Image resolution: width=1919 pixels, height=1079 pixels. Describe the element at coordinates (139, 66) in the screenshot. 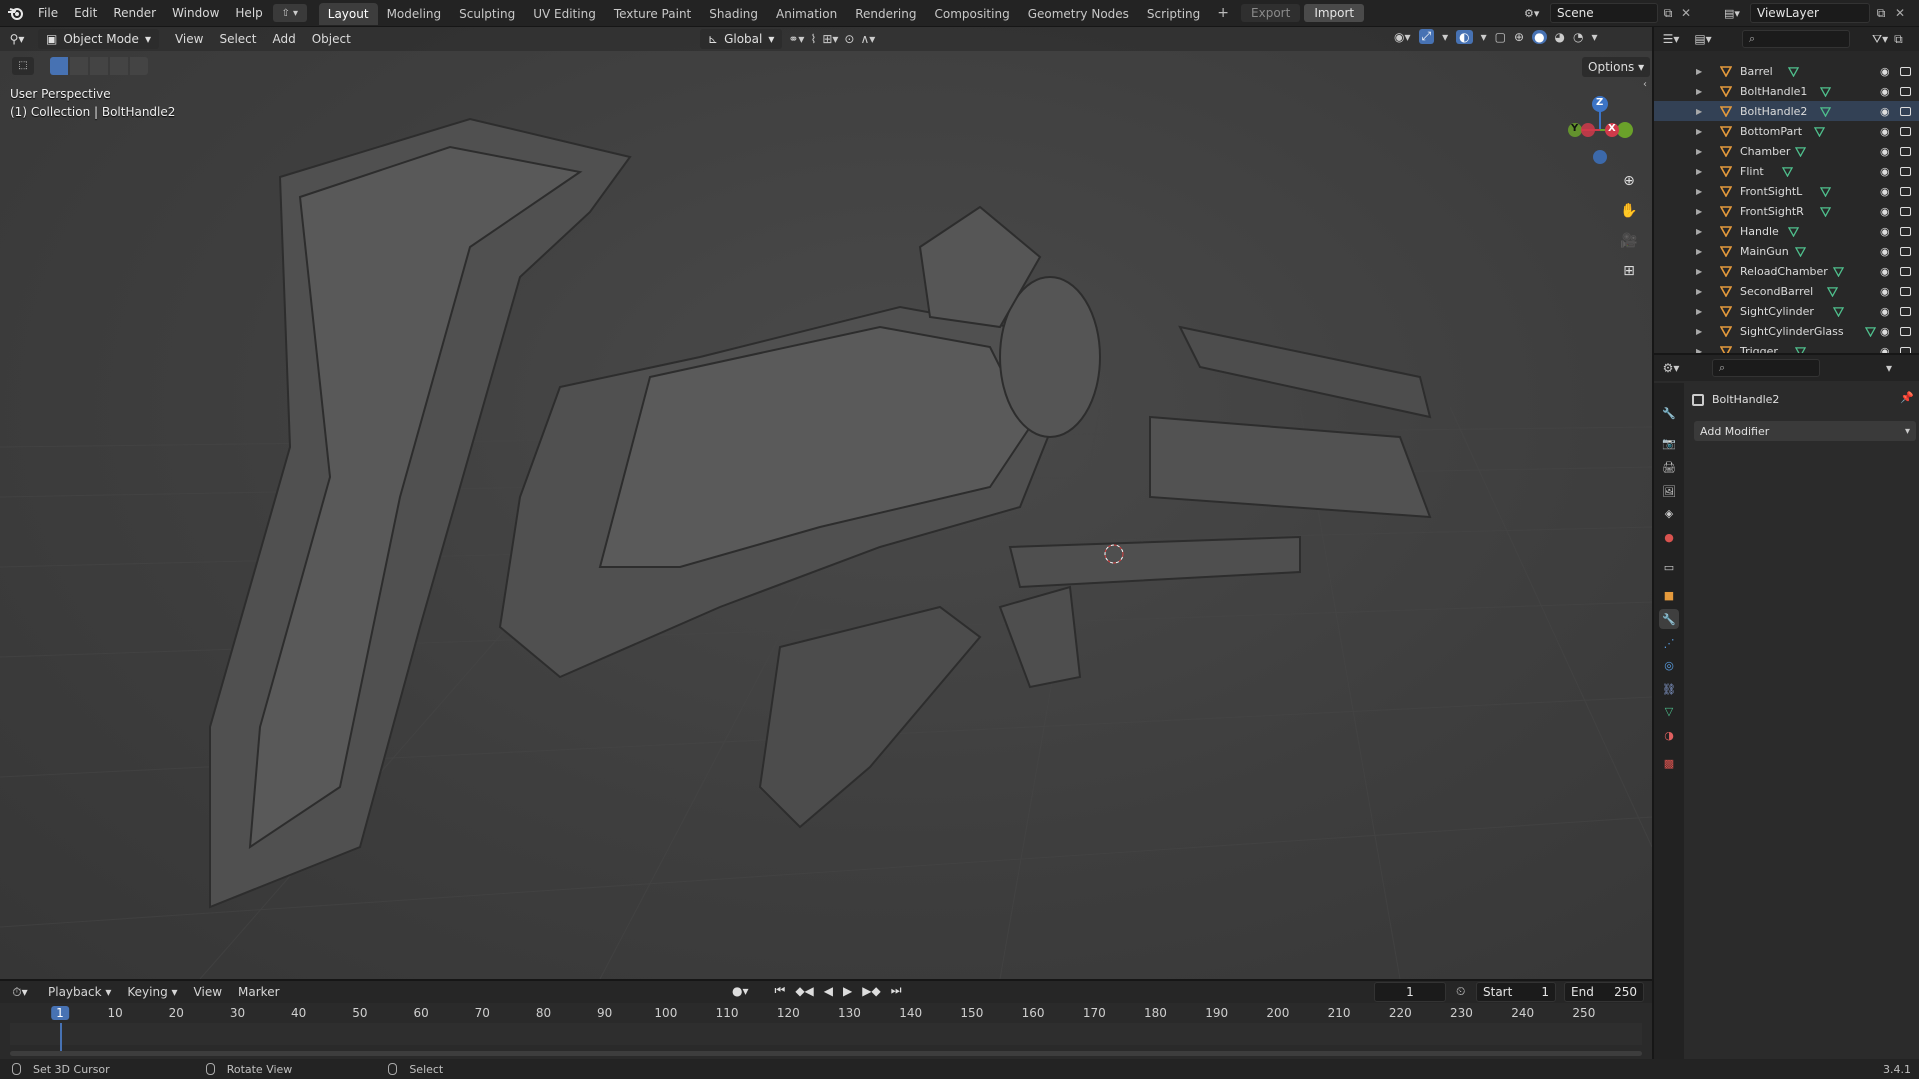

I see `select-intersect-icon` at that location.